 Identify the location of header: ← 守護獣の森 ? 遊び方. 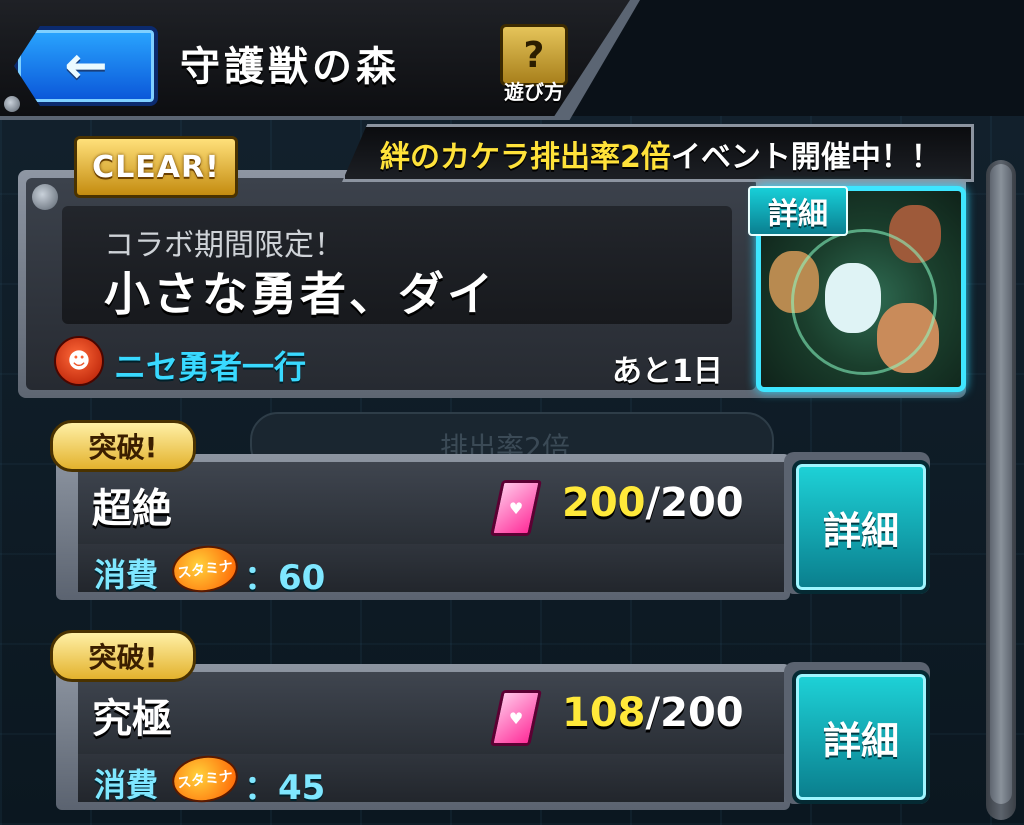
(512, 60).